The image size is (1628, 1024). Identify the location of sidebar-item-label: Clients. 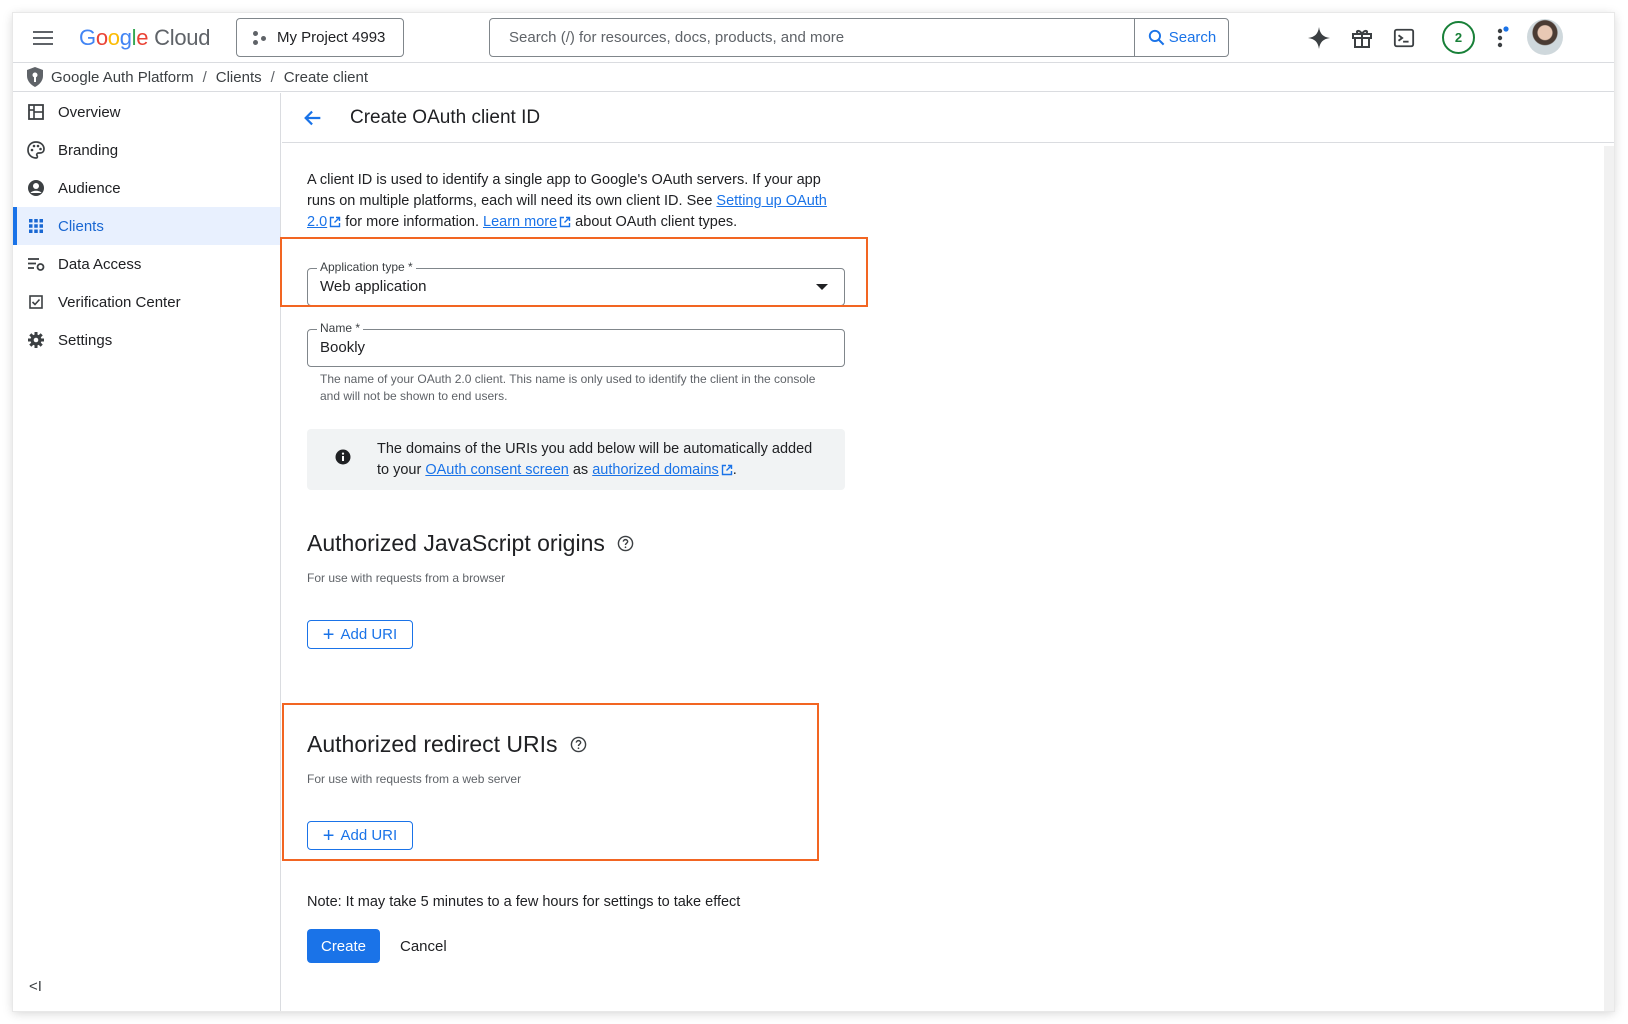
(81, 226).